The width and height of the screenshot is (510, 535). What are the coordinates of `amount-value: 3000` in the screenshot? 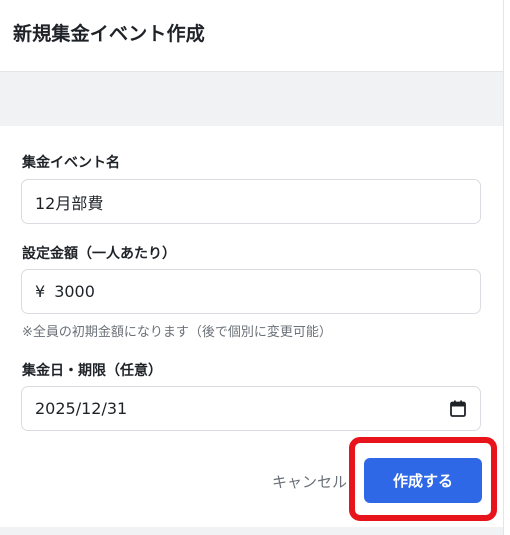 It's located at (74, 291).